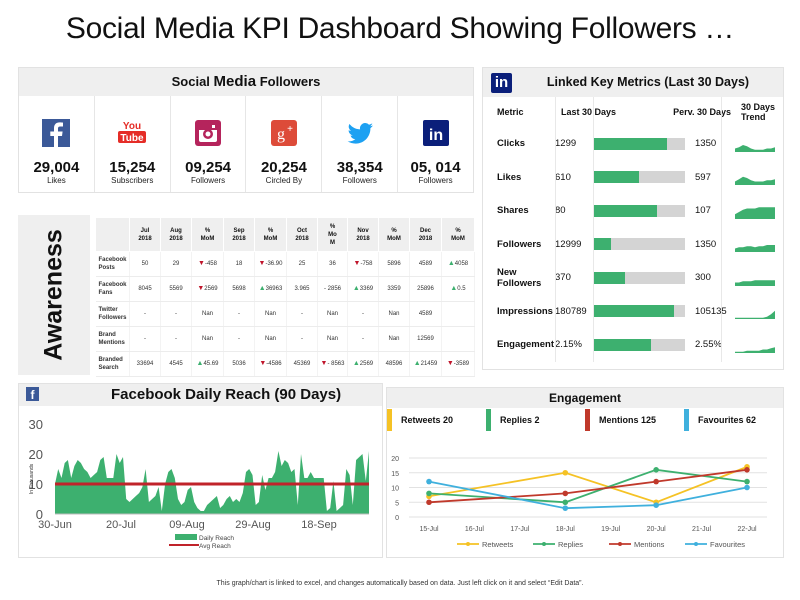  I want to click on metric-row: New Followers 370 300, so click(633, 278).